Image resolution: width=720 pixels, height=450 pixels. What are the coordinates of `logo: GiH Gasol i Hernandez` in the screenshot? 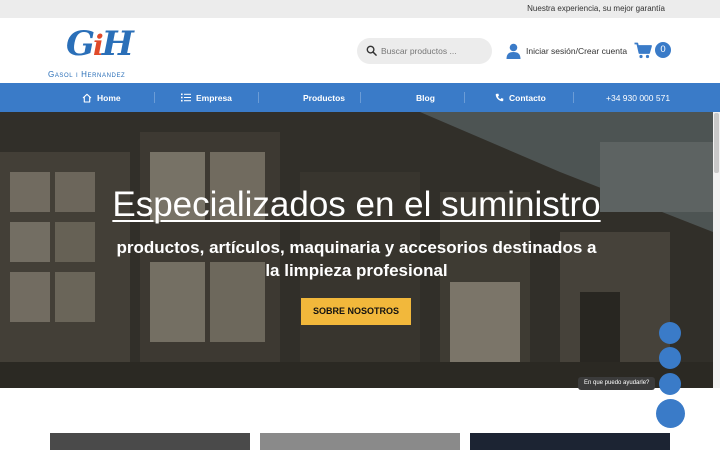 It's located at (100, 56).